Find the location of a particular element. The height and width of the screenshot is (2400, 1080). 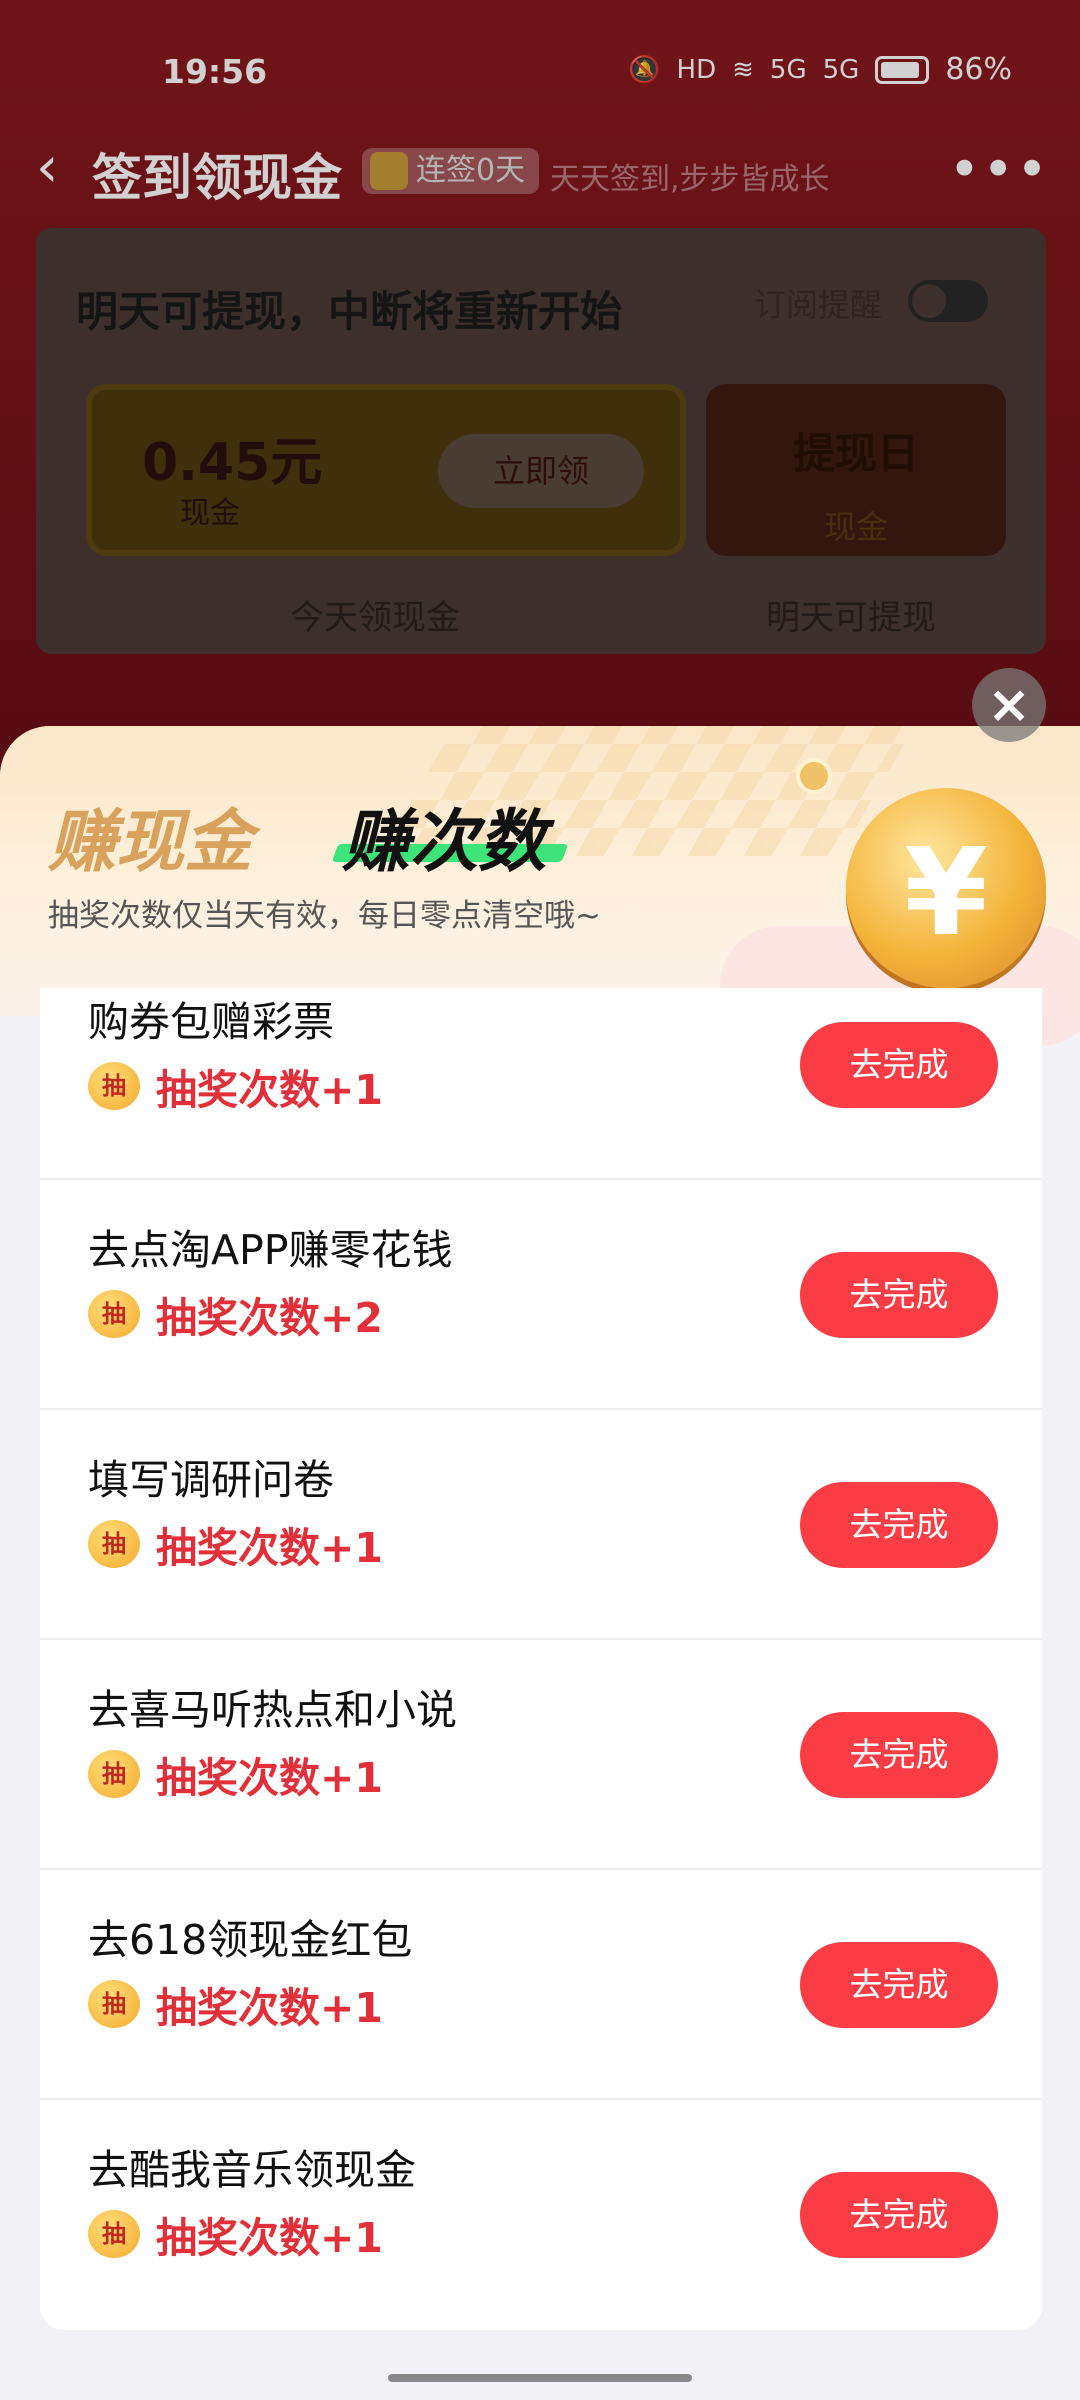

home-indicator is located at coordinates (540, 2378).